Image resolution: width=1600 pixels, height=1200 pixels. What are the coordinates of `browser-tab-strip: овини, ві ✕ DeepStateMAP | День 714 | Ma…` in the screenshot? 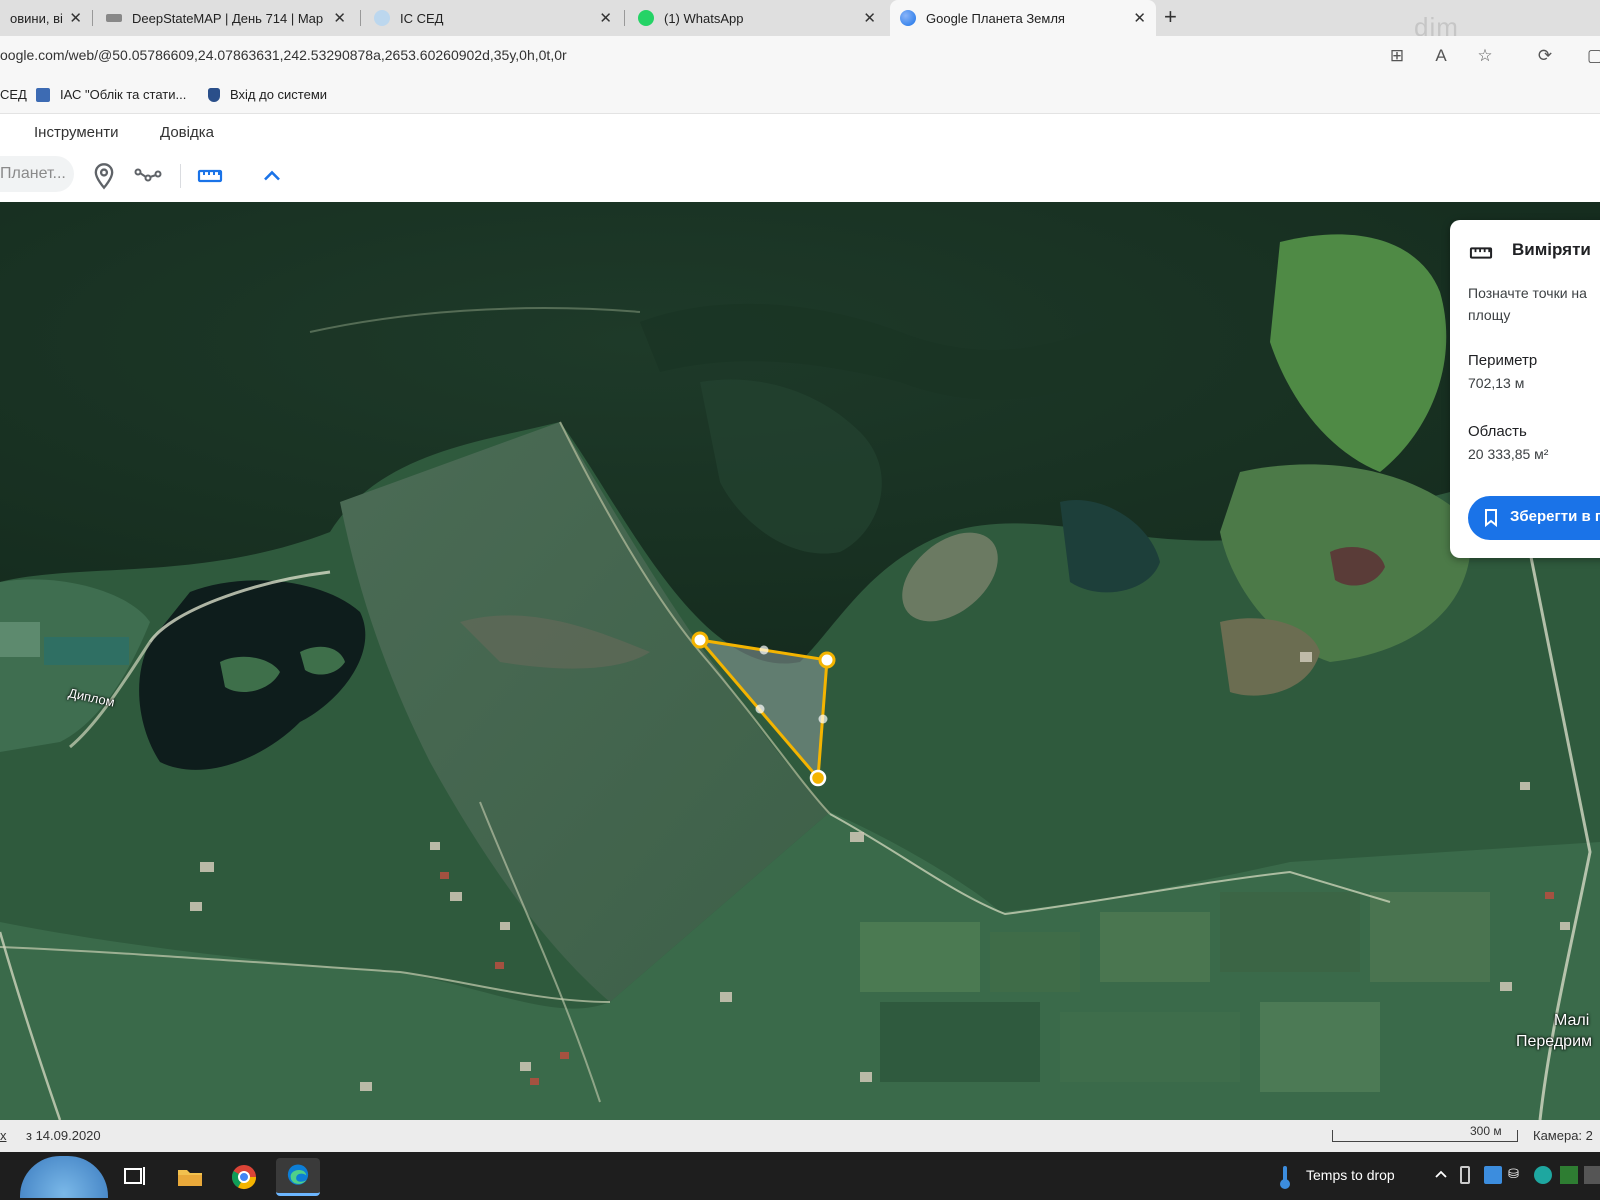 It's located at (800, 21).